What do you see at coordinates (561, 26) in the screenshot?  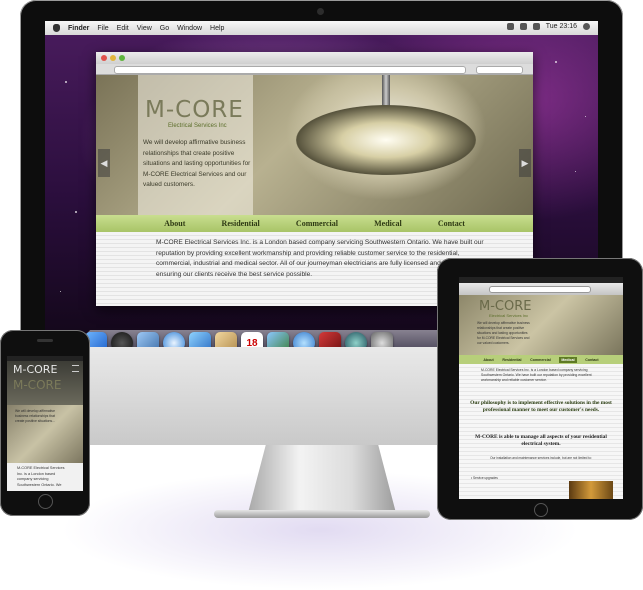 I see `menubar-clock: Tue 23:16` at bounding box center [561, 26].